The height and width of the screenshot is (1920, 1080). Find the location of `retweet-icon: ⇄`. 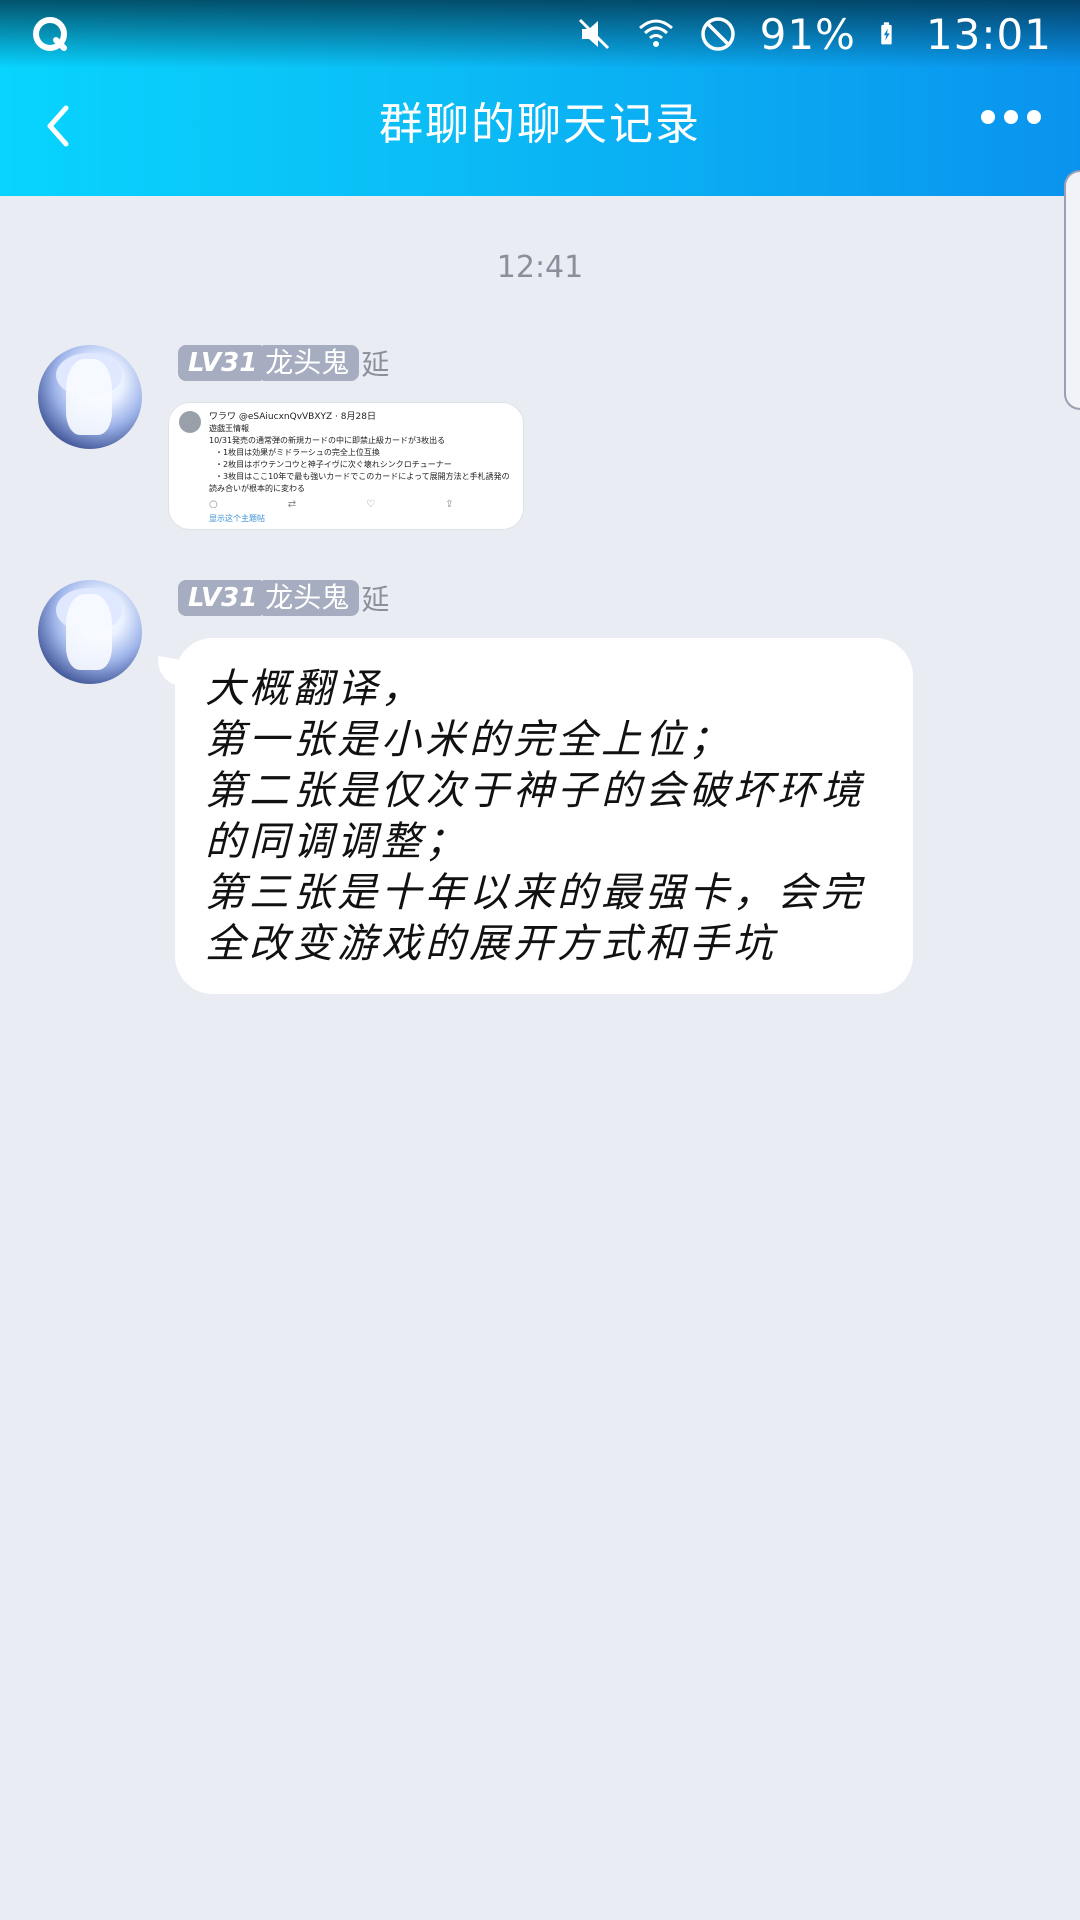

retweet-icon: ⇄ is located at coordinates (292, 504).